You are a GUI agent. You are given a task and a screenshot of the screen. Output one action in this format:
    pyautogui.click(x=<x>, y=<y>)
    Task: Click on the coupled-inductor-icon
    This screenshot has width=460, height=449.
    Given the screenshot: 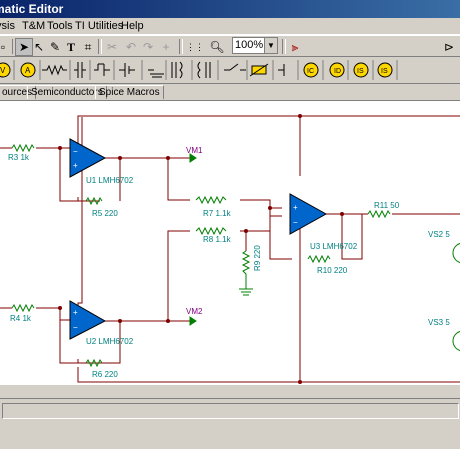 What is the action you would take?
    pyautogui.click(x=204, y=70)
    